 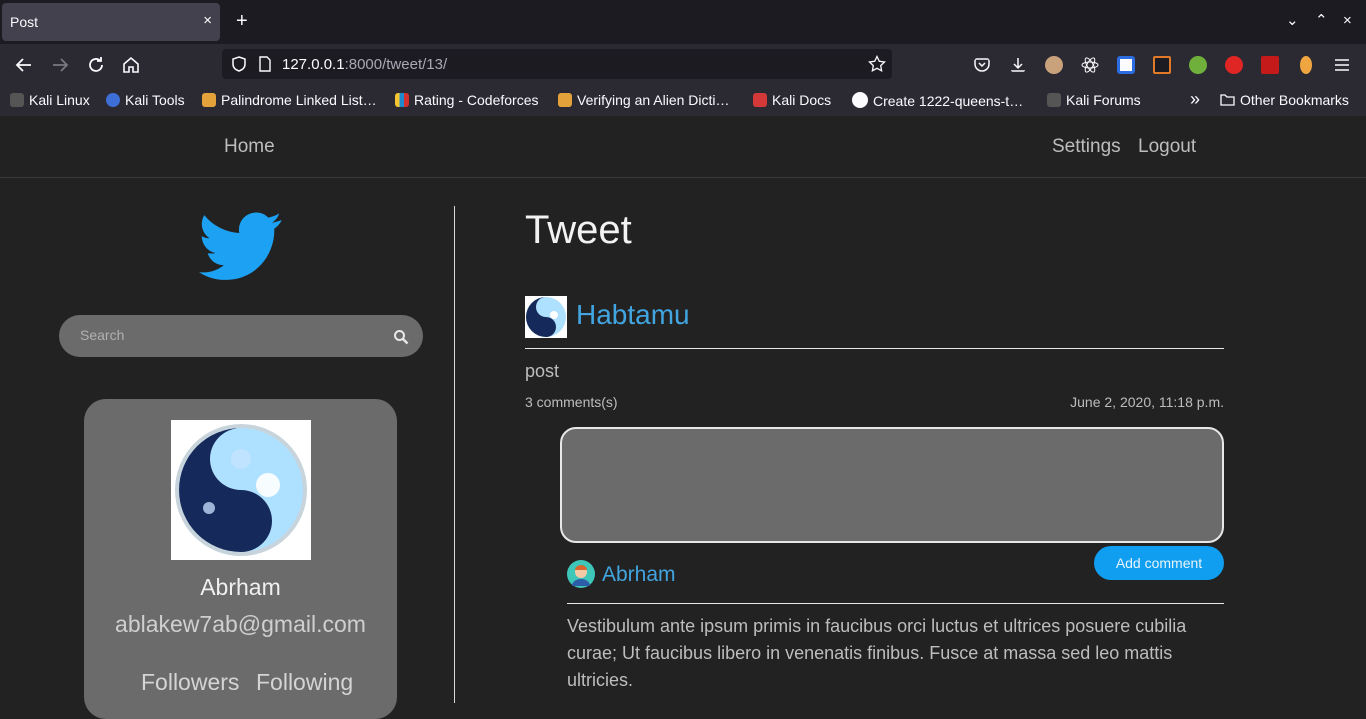 I want to click on nav-settings-link: Settings, so click(x=1086, y=147).